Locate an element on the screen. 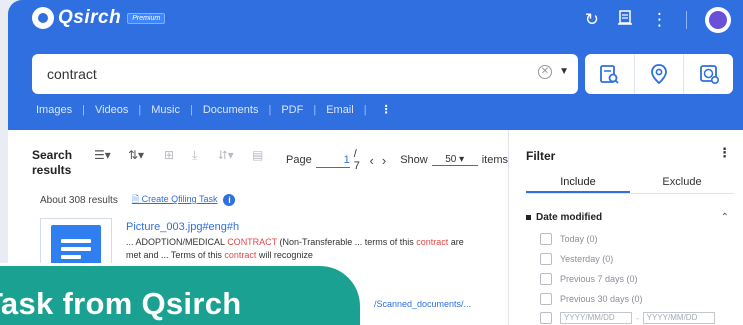 The image size is (743, 325). chevron-up-icon: ⌃ is located at coordinates (725, 217).